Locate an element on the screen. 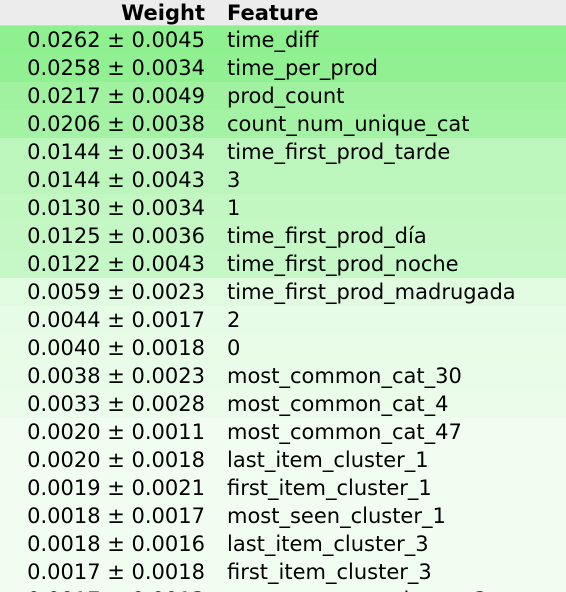 The height and width of the screenshot is (592, 566). weight-cell: 0.0033 ± 0.0028 is located at coordinates (116, 404).